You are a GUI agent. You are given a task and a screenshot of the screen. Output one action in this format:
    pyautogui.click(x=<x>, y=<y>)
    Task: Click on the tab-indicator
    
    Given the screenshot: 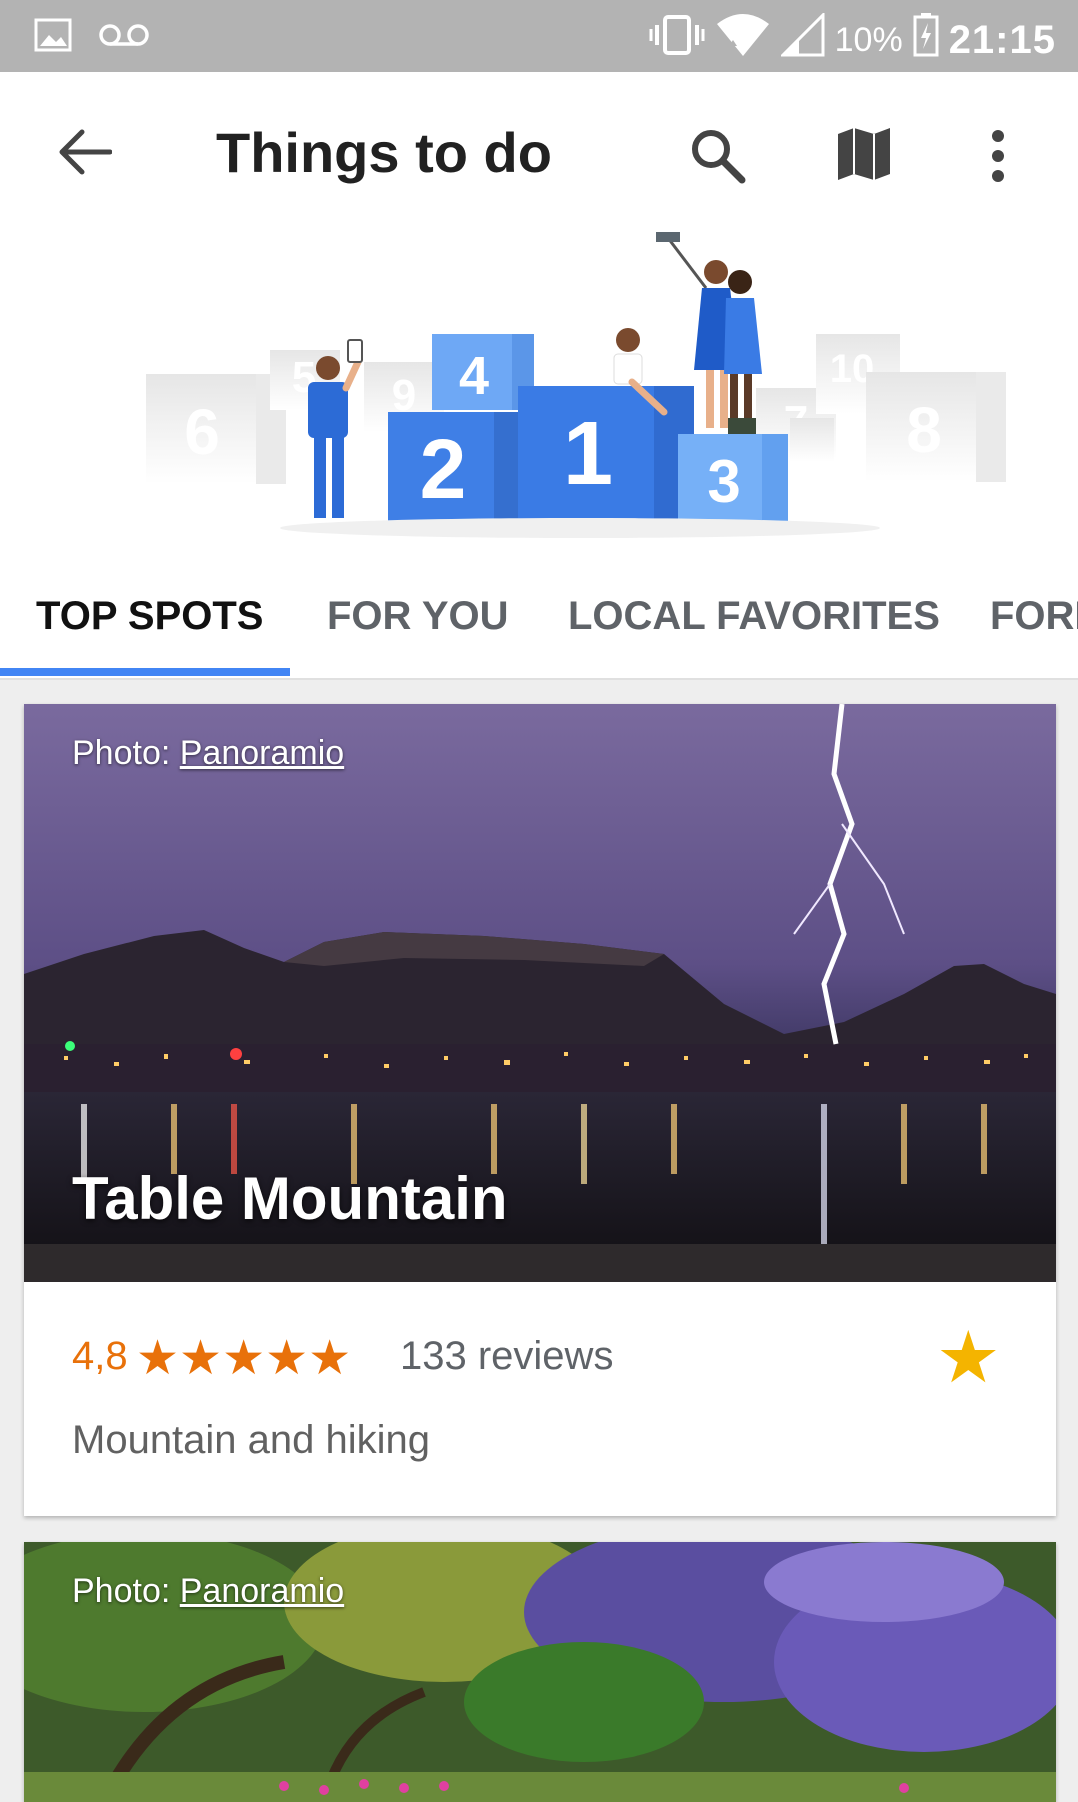 What is the action you would take?
    pyautogui.click(x=145, y=672)
    